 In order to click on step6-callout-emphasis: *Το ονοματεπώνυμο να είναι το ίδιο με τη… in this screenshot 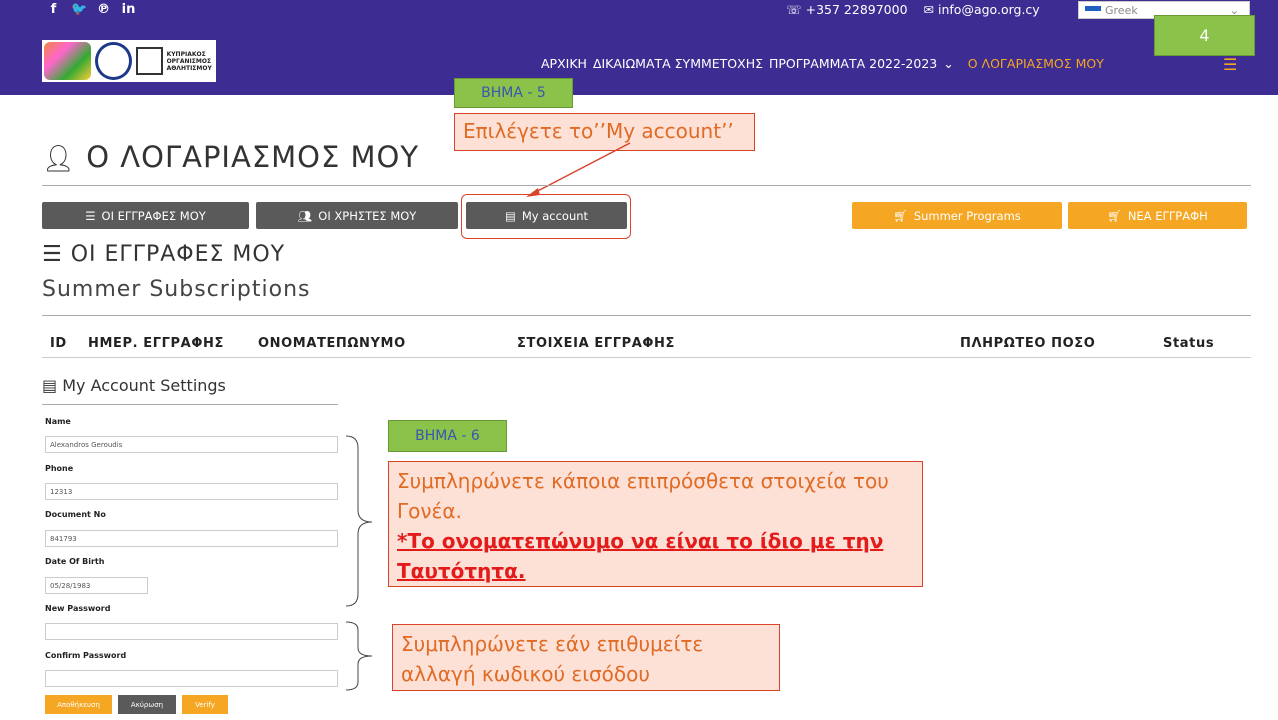, I will do `click(640, 556)`.